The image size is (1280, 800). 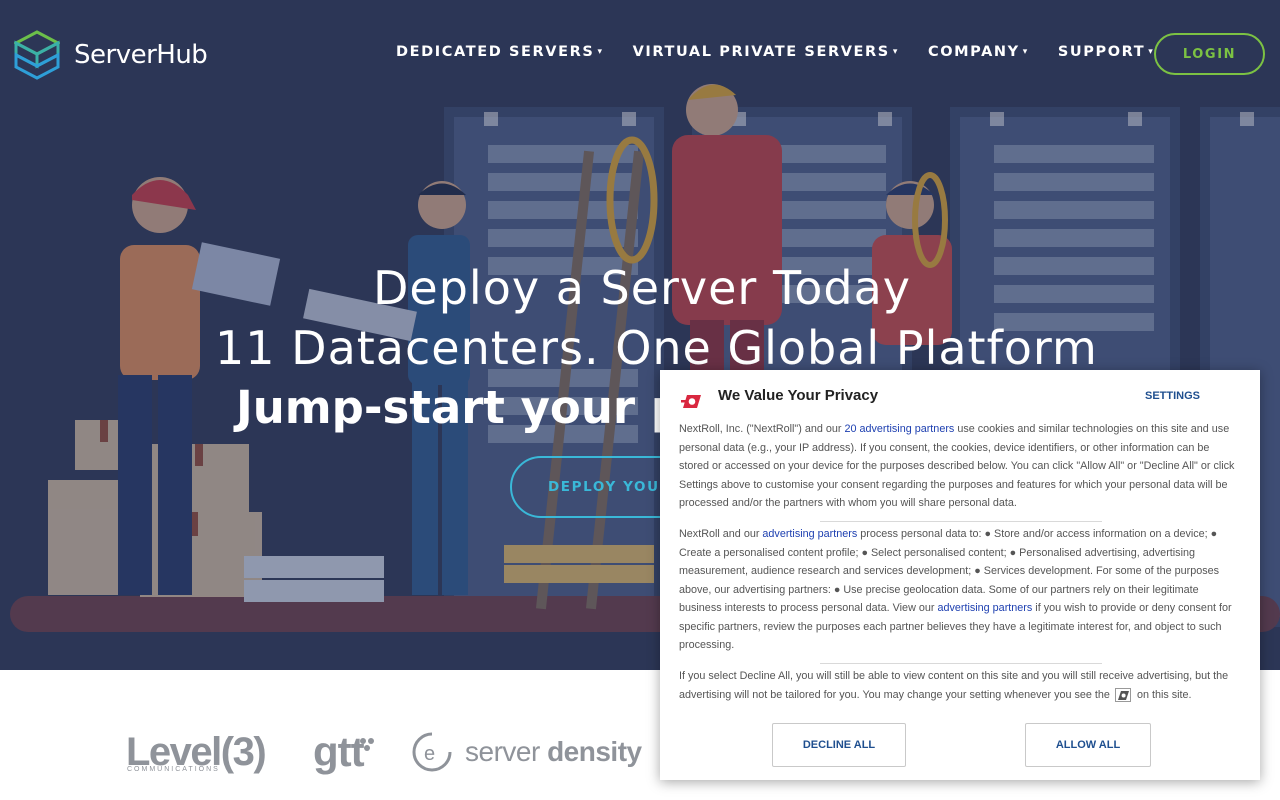 I want to click on nav-dedicated-servers: DEDICATED SERVERS ▾, so click(x=500, y=52).